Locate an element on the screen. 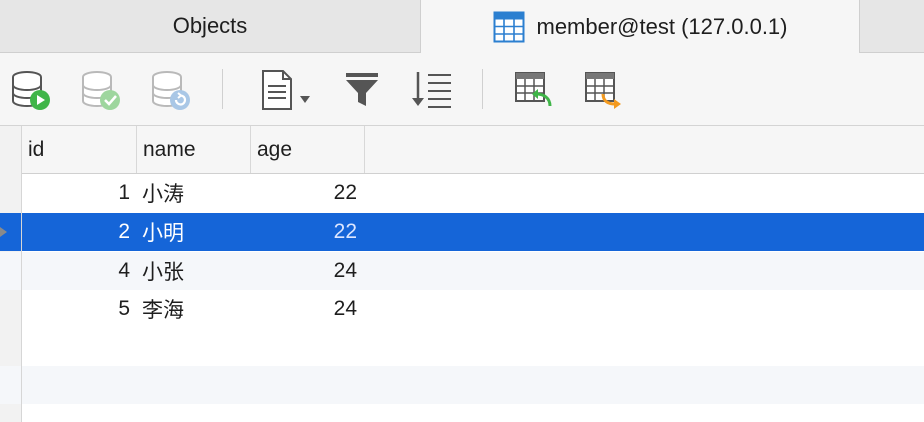 The image size is (924, 422). cell-id: 2 is located at coordinates (76, 232).